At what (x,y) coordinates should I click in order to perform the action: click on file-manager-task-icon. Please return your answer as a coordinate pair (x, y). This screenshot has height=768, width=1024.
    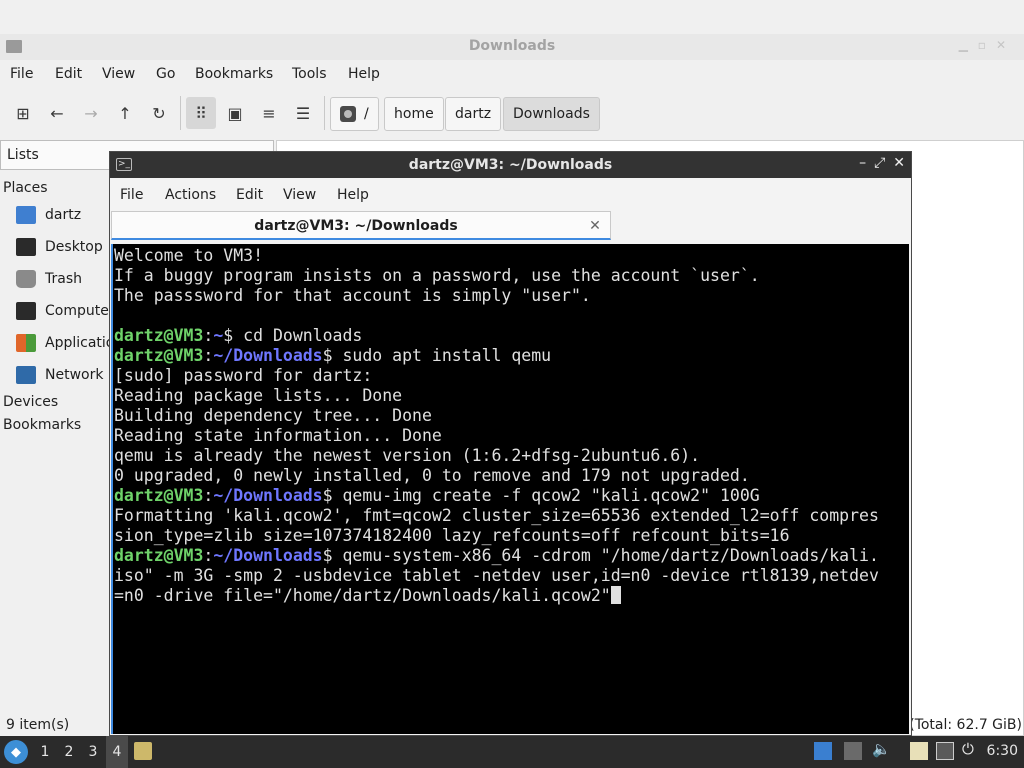
    Looking at the image, I should click on (143, 751).